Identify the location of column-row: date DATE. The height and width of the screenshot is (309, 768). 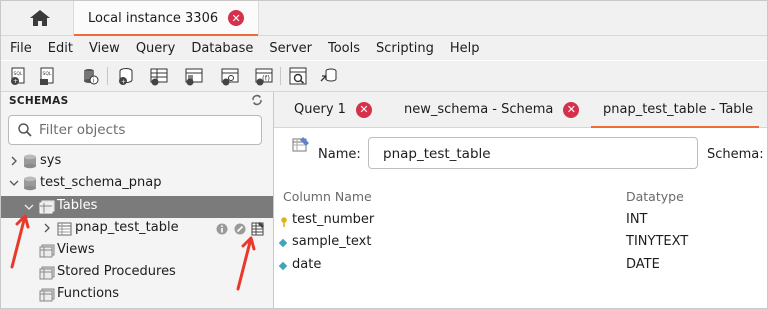
(520, 265).